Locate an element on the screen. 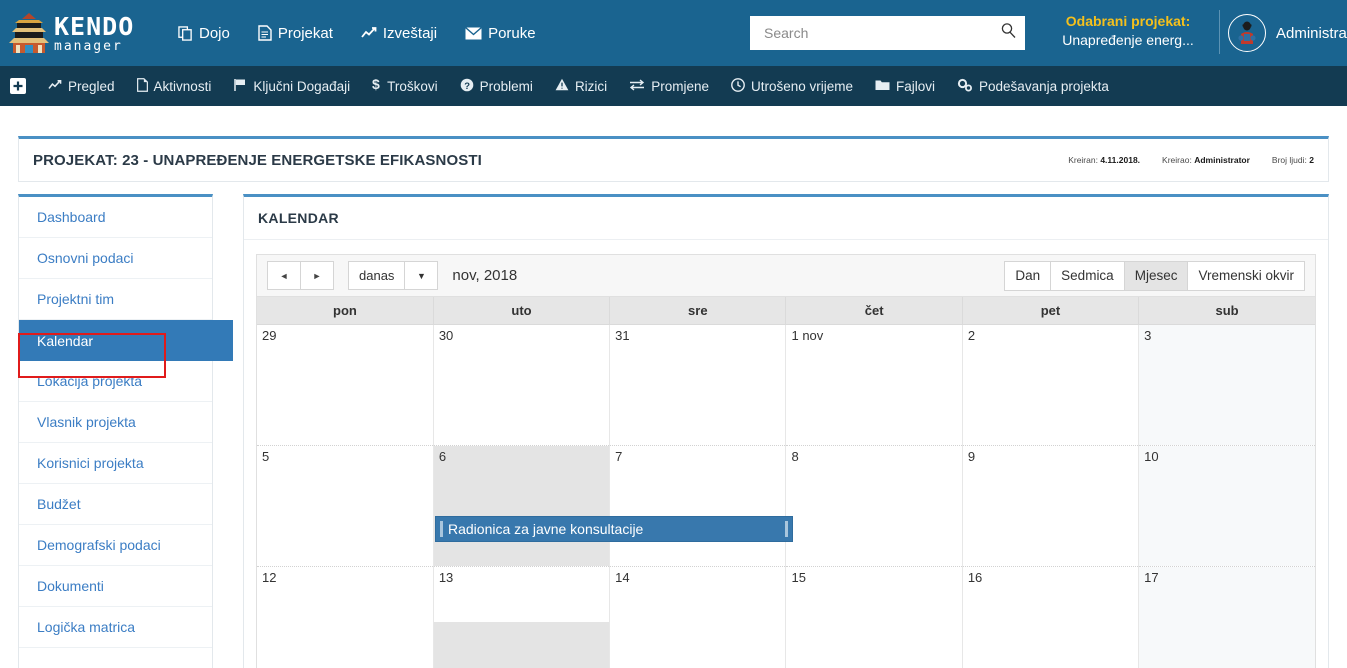 The image size is (1347, 668). calendar-view-dan: Dan is located at coordinates (1028, 275).